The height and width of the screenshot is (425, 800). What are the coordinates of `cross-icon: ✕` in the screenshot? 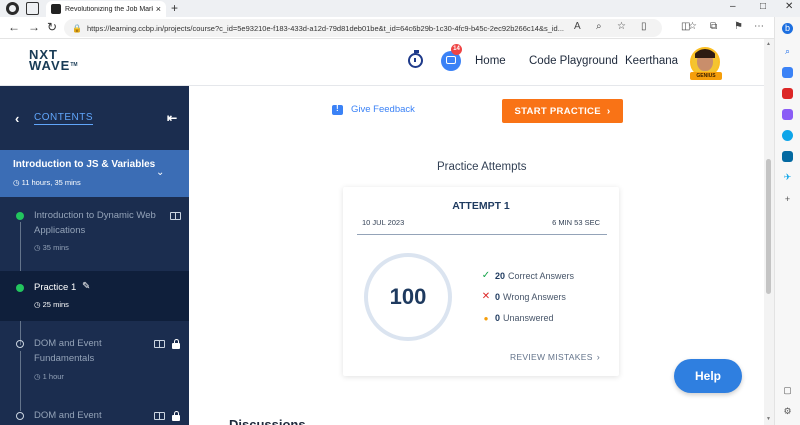 It's located at (486, 296).